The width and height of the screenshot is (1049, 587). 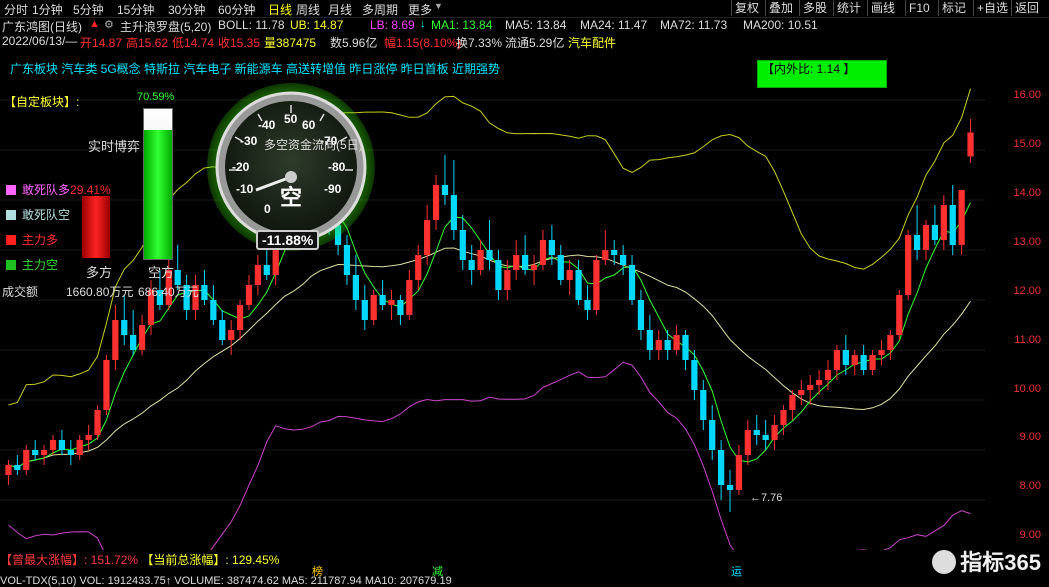 What do you see at coordinates (592, 42) in the screenshot?
I see `quote-sector: 汽车配件` at bounding box center [592, 42].